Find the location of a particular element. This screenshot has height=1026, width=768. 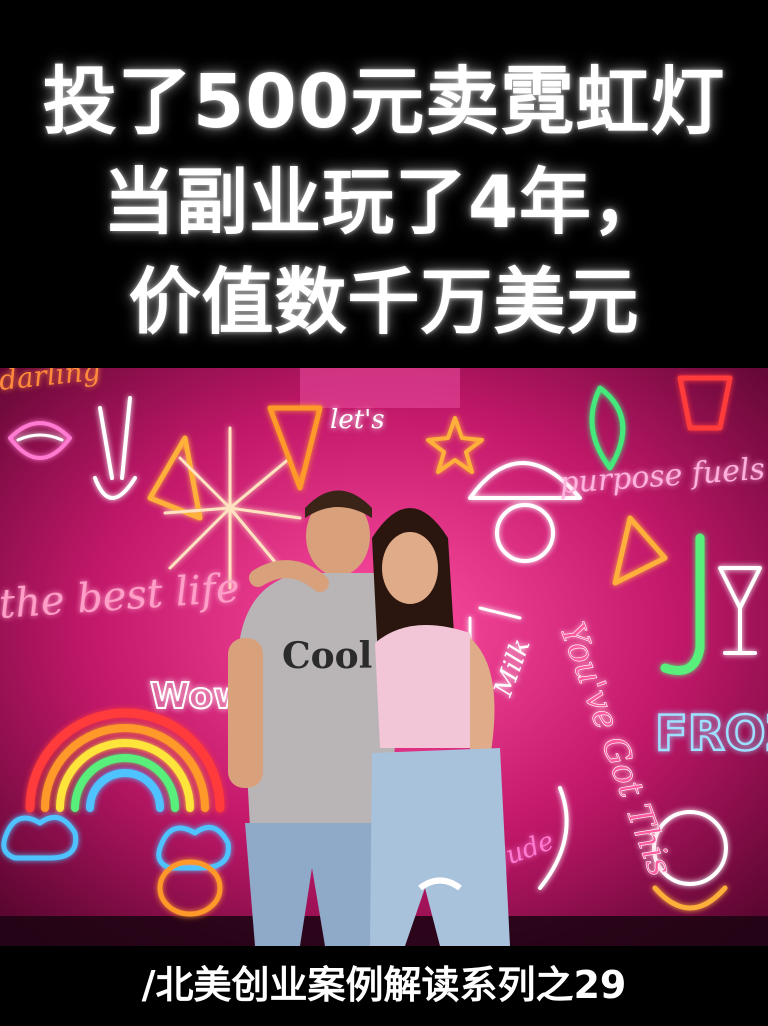

headline-line-1: 投了500元卖霓虹灯 is located at coordinates (384, 102).